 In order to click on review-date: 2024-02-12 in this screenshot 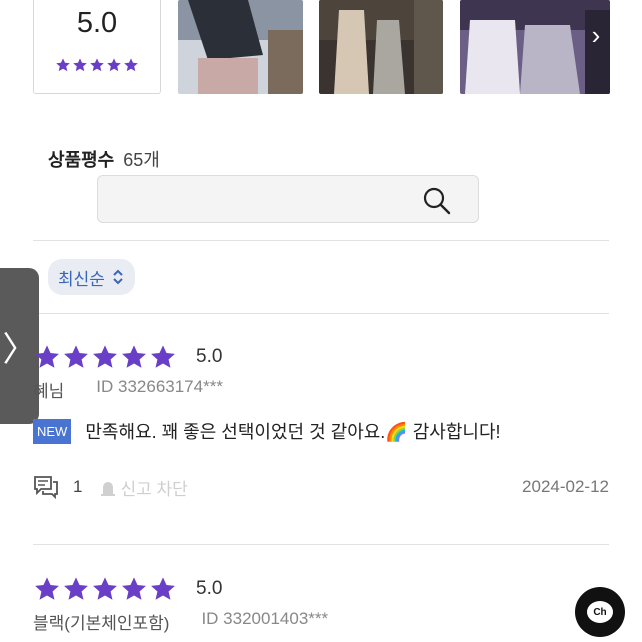, I will do `click(565, 486)`.